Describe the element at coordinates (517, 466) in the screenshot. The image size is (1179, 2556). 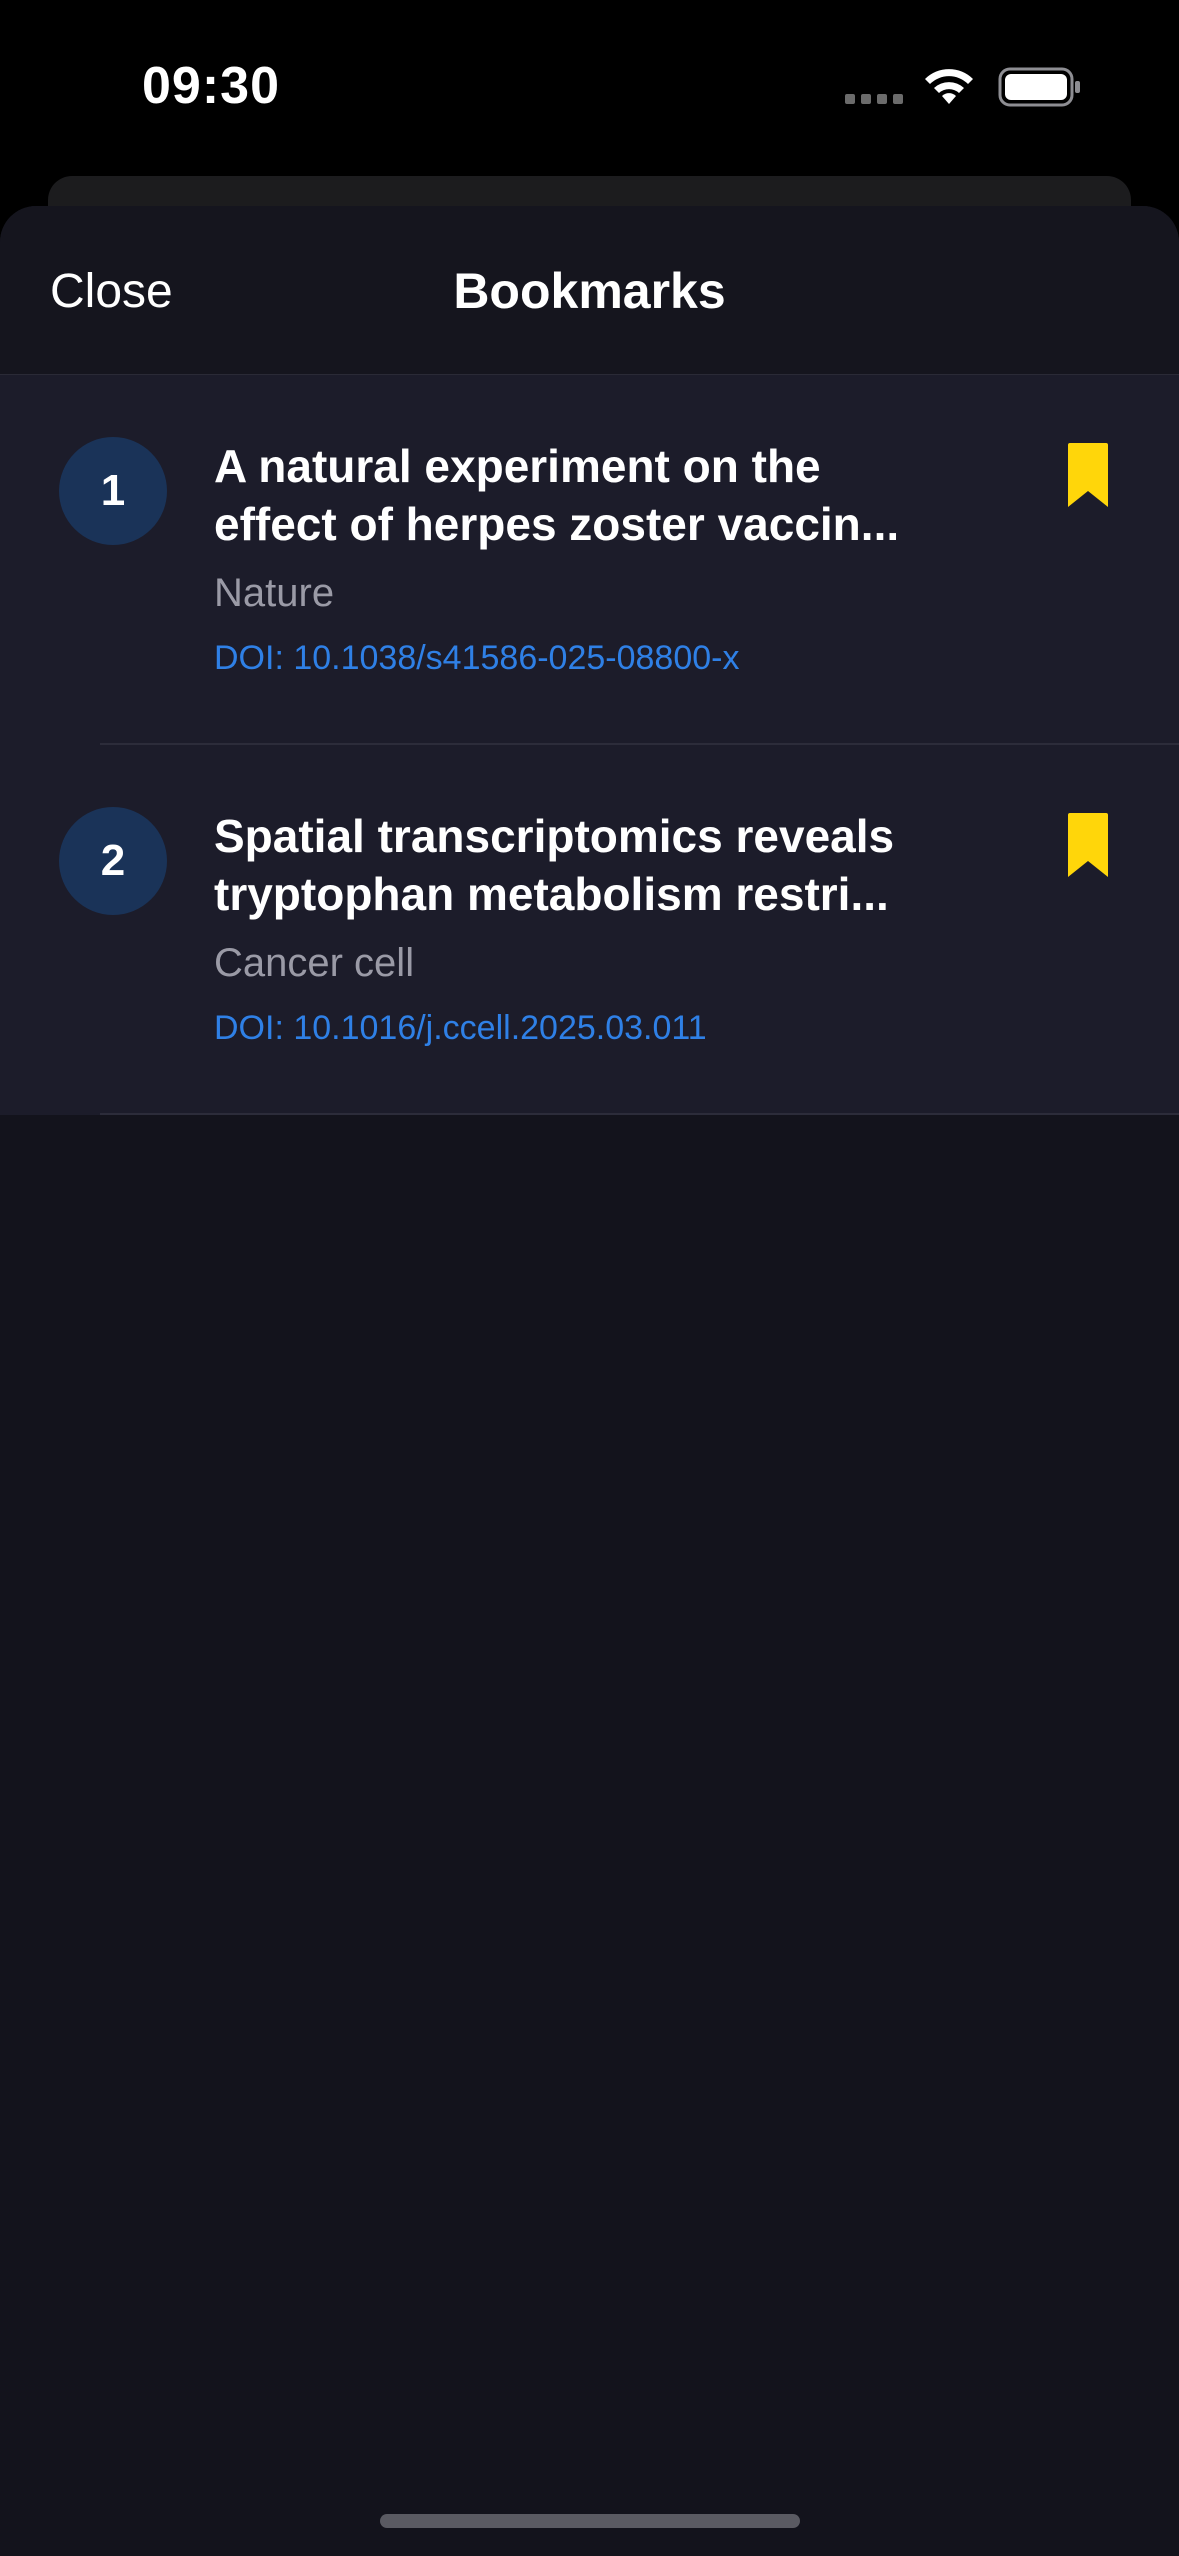
I see `article-title-line: A natural experiment on the` at that location.